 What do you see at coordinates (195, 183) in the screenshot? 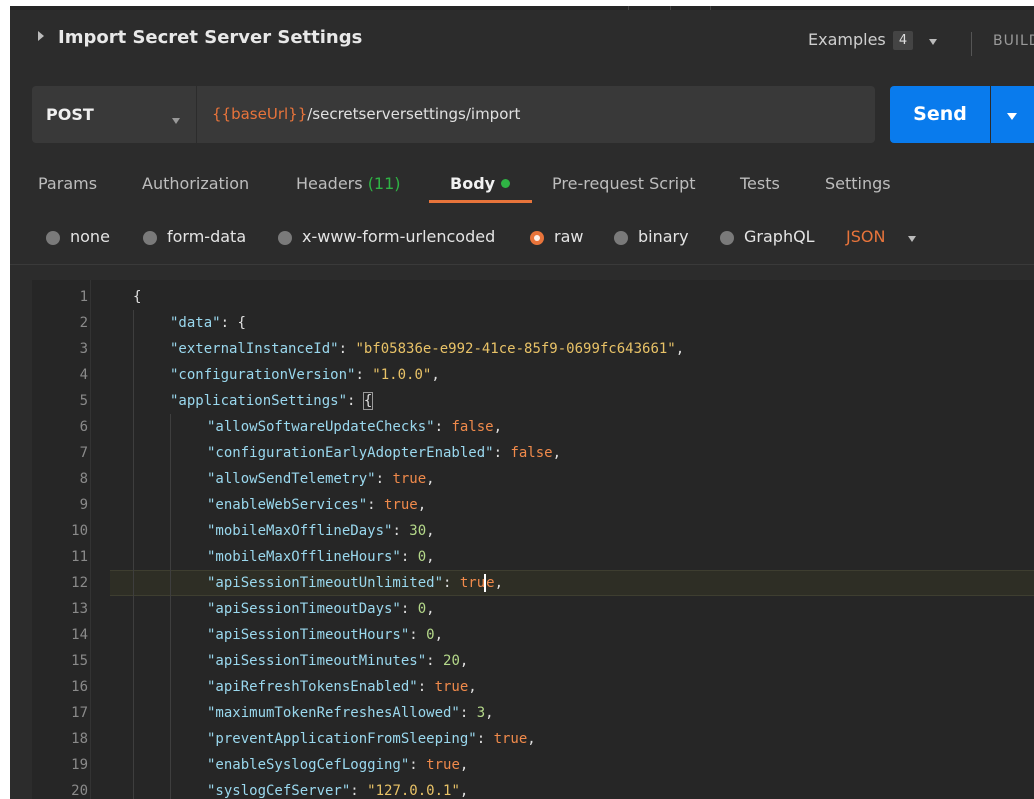
I see `tab-authorization: Authorization` at bounding box center [195, 183].